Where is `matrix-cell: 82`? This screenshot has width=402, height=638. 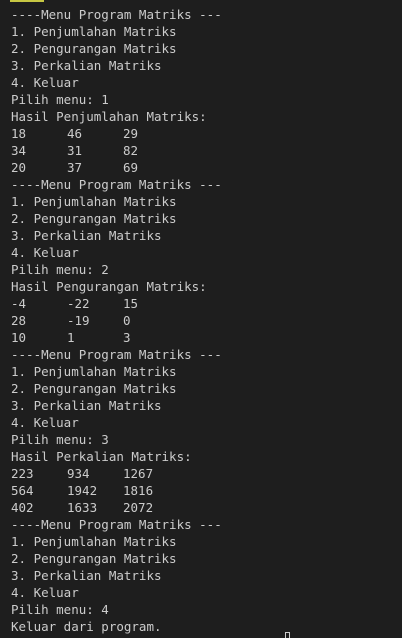
matrix-cell: 82 is located at coordinates (131, 150).